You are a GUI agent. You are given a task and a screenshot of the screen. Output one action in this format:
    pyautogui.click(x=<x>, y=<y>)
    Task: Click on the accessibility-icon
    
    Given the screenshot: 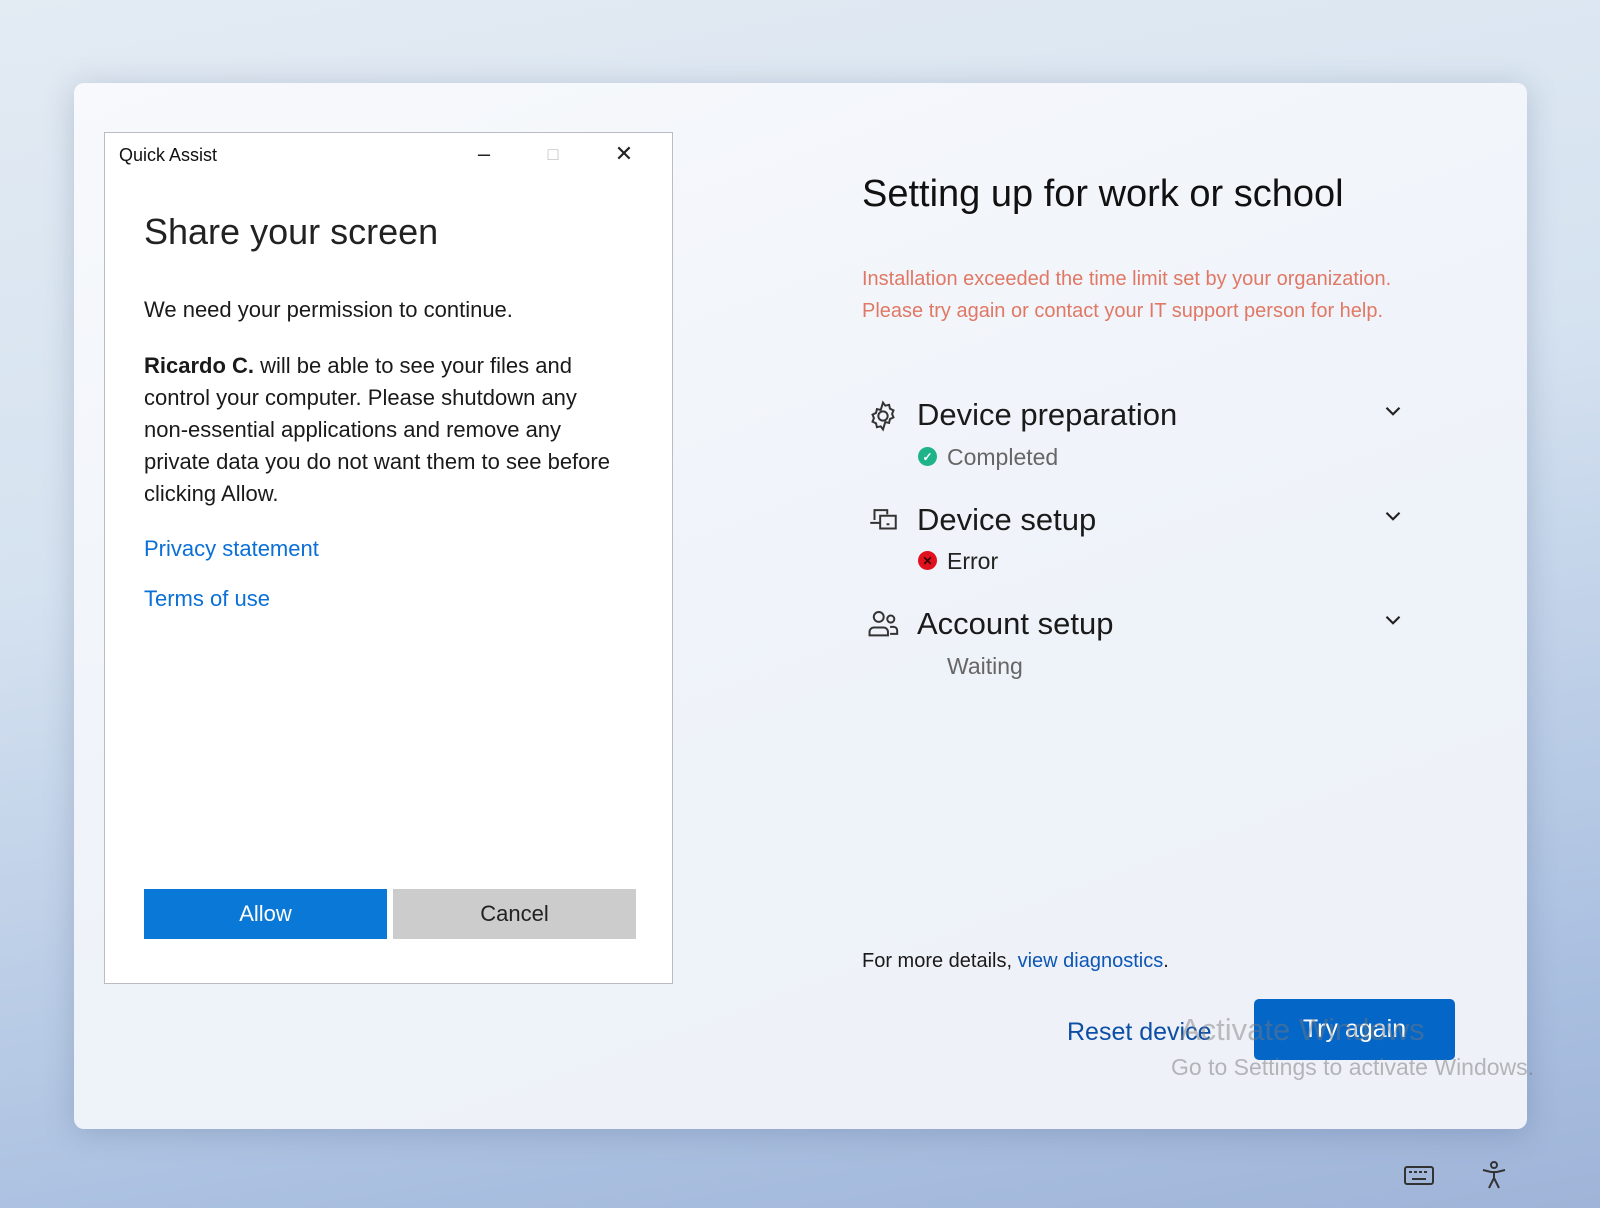 What is the action you would take?
    pyautogui.click(x=1494, y=1175)
    